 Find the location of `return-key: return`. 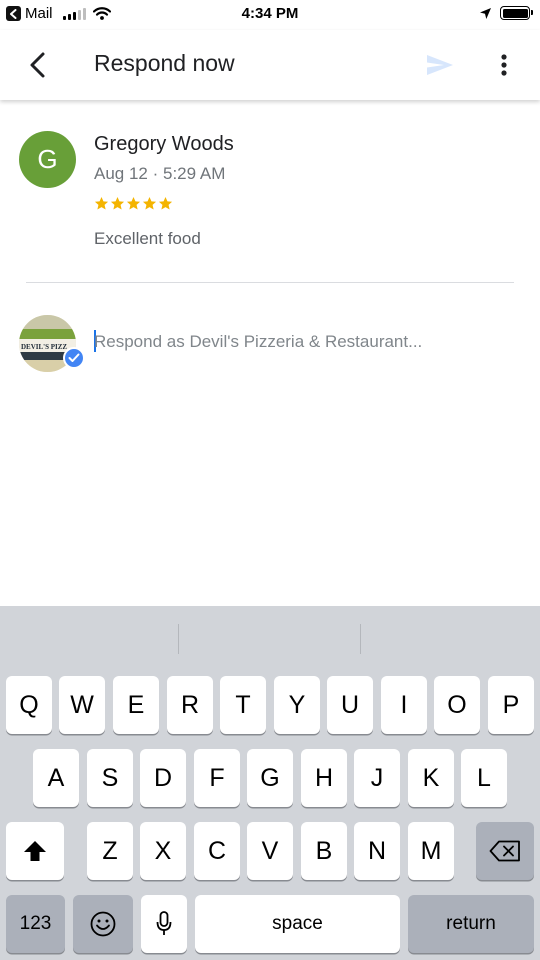

return-key: return is located at coordinates (471, 924).